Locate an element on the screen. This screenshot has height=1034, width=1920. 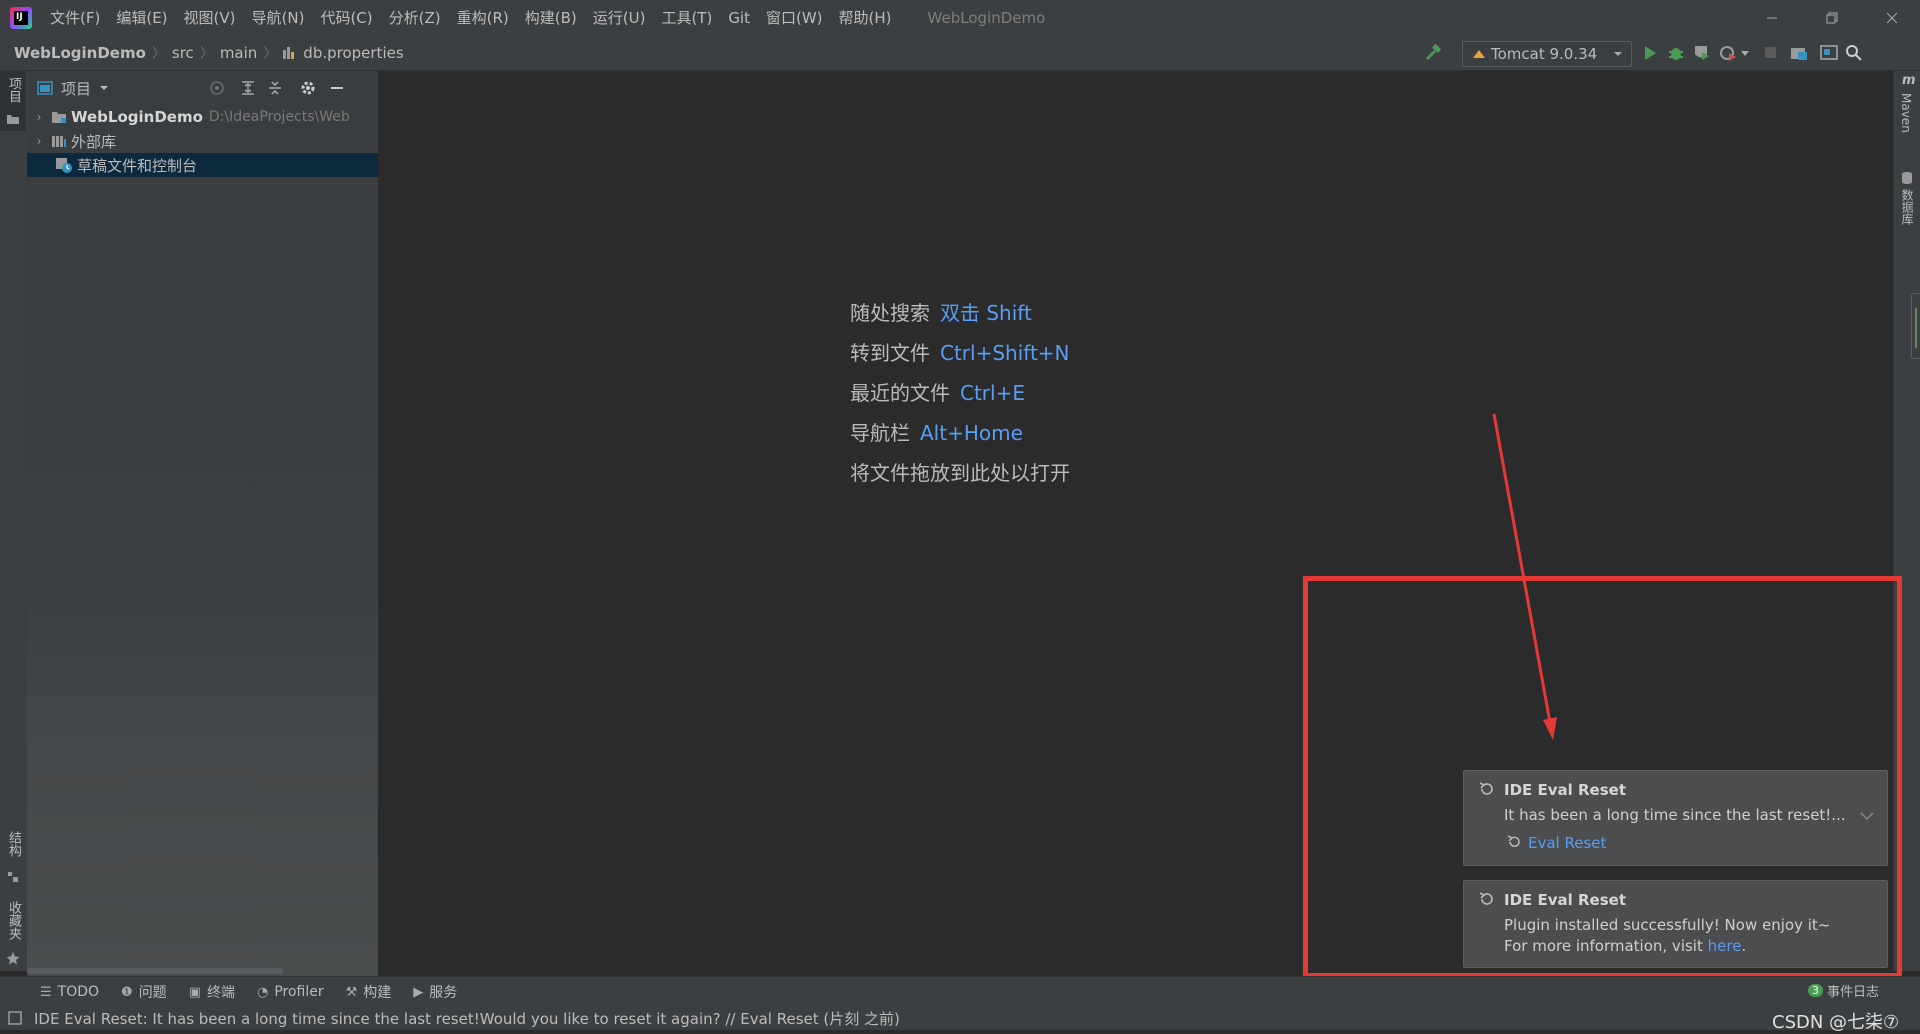
here-link: here is located at coordinates (1725, 946).